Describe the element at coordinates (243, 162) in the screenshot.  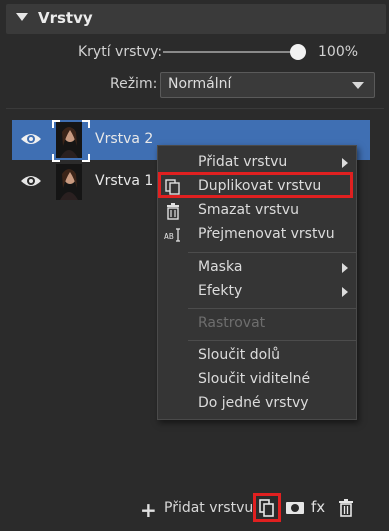
I see `menu-item-label: Přidat vrstvu` at that location.